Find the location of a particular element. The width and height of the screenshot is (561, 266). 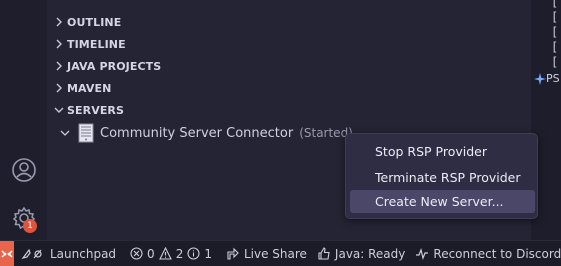

ps-label: PS is located at coordinates (547, 78).